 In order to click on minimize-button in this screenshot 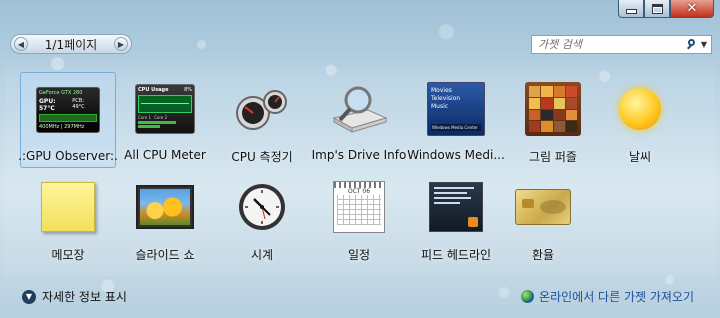, I will do `click(631, 9)`.